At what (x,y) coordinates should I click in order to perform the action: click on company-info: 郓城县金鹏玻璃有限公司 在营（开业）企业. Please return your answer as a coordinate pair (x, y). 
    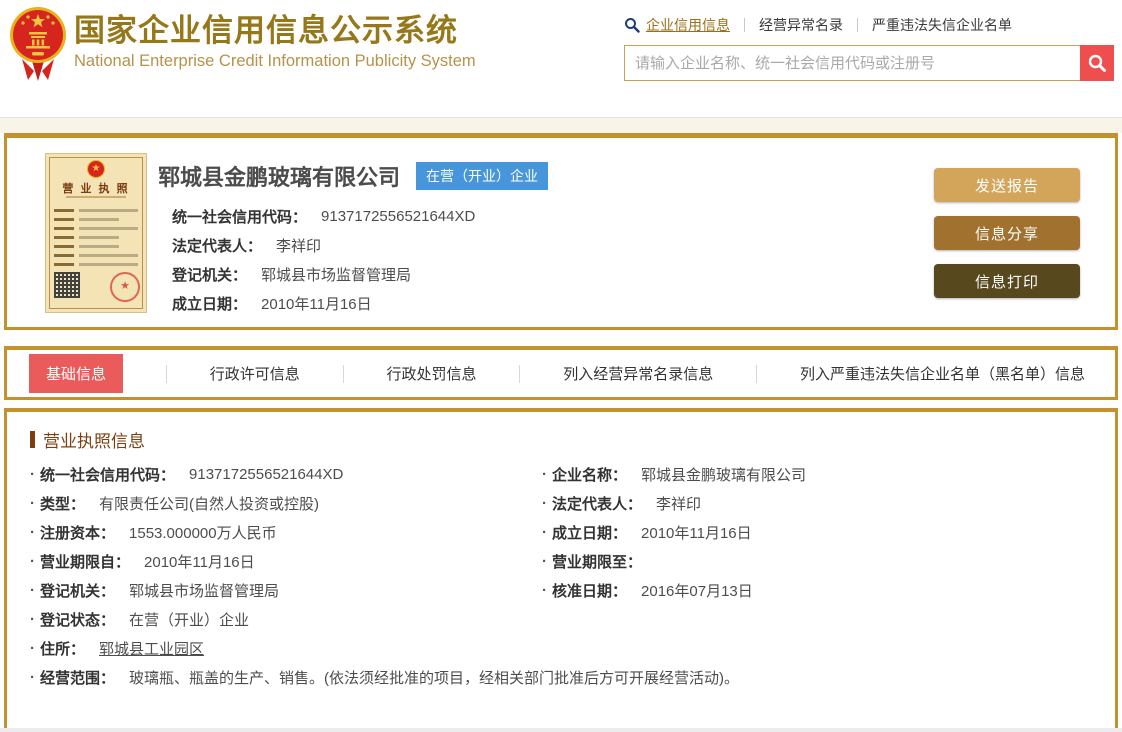
    Looking at the image, I should click on (353, 176).